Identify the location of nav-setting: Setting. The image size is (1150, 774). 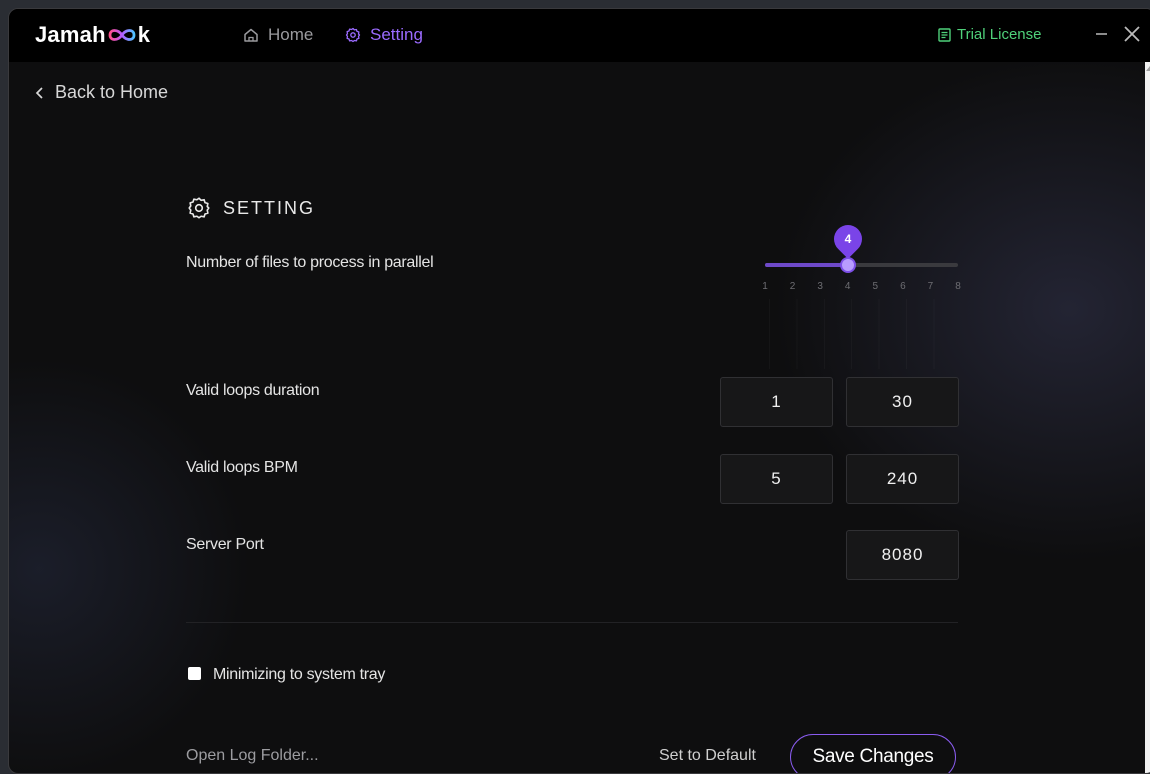
(384, 35).